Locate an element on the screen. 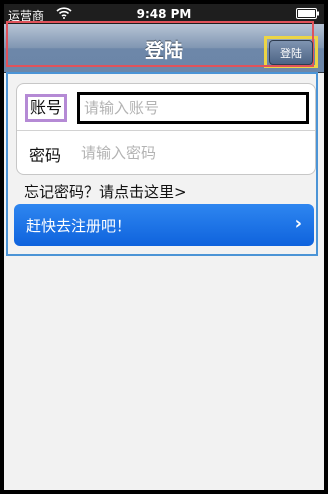  row-divider is located at coordinates (166, 130).